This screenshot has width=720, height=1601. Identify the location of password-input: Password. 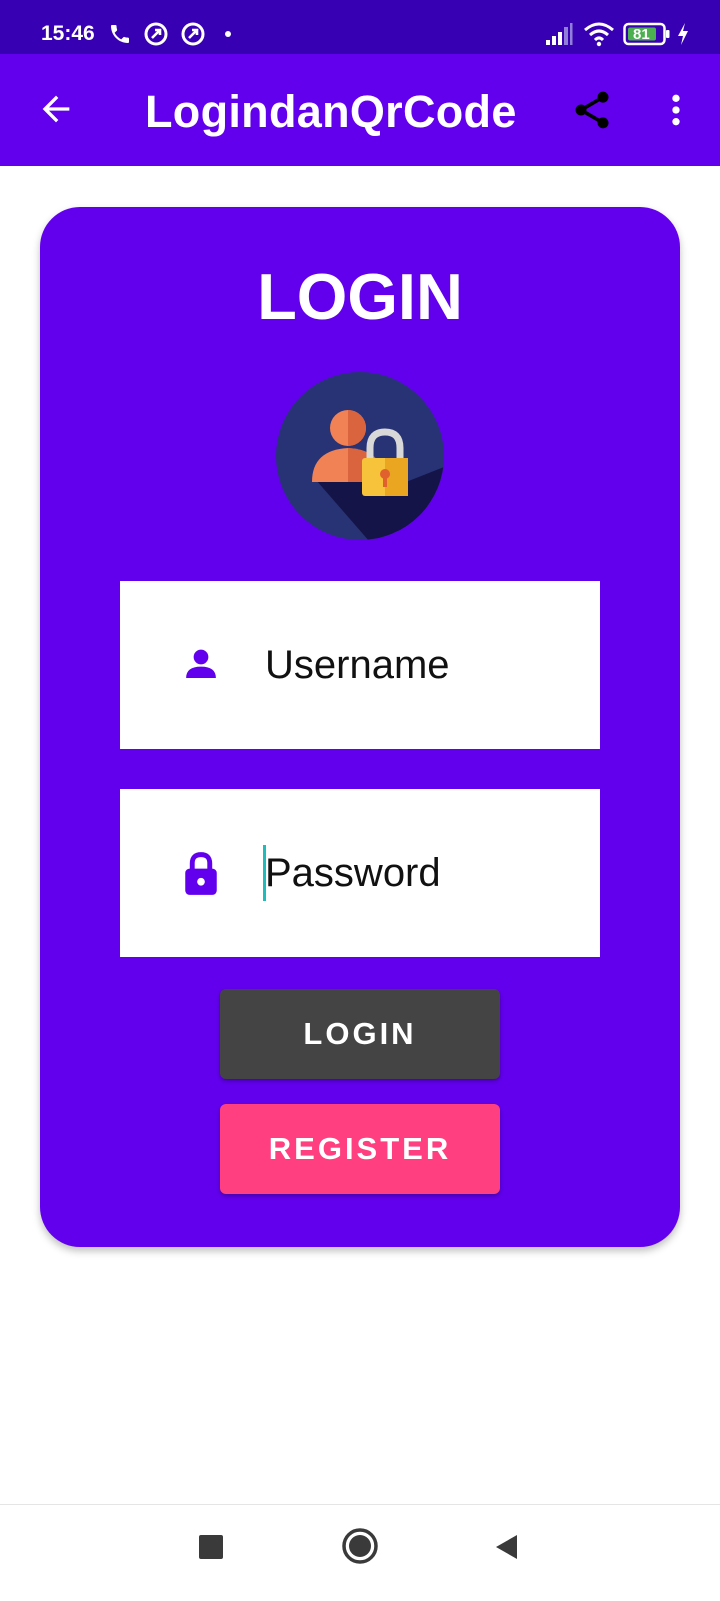
(353, 873).